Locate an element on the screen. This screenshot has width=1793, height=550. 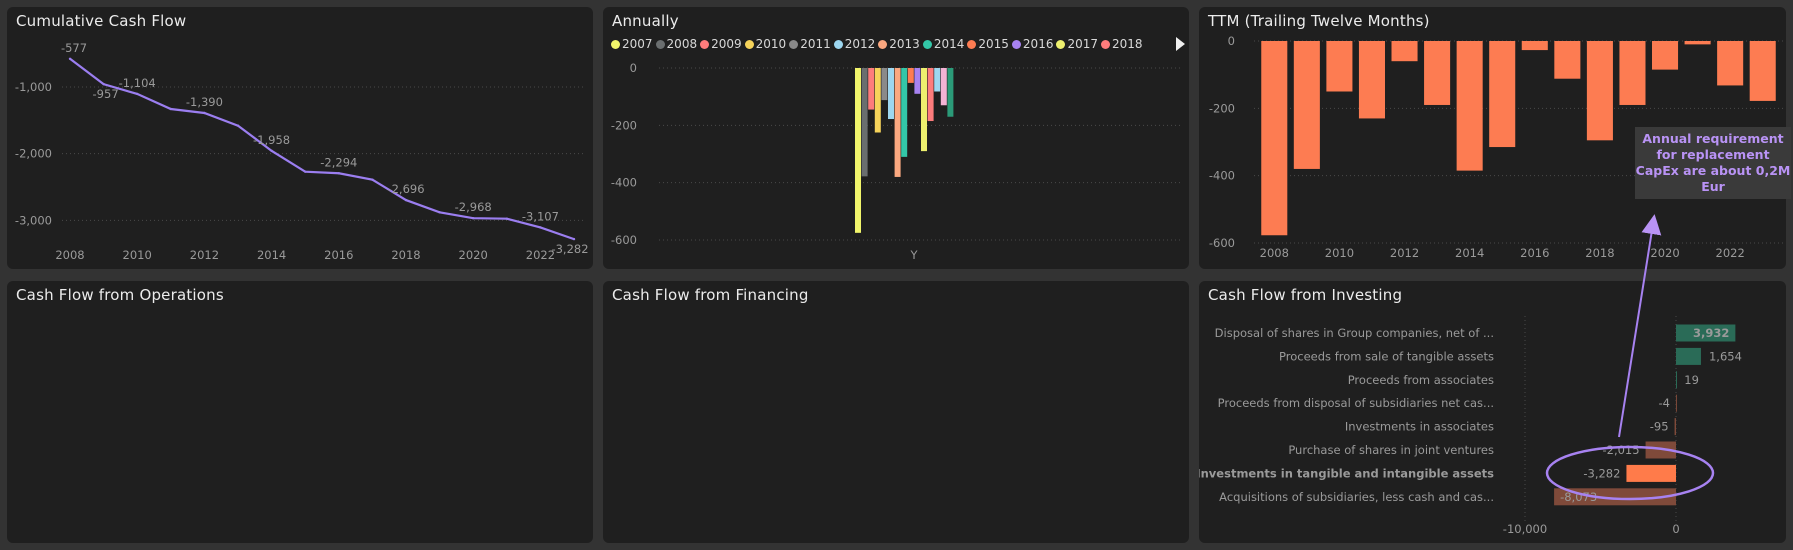
legend-item-2013: 2013 is located at coordinates (899, 44).